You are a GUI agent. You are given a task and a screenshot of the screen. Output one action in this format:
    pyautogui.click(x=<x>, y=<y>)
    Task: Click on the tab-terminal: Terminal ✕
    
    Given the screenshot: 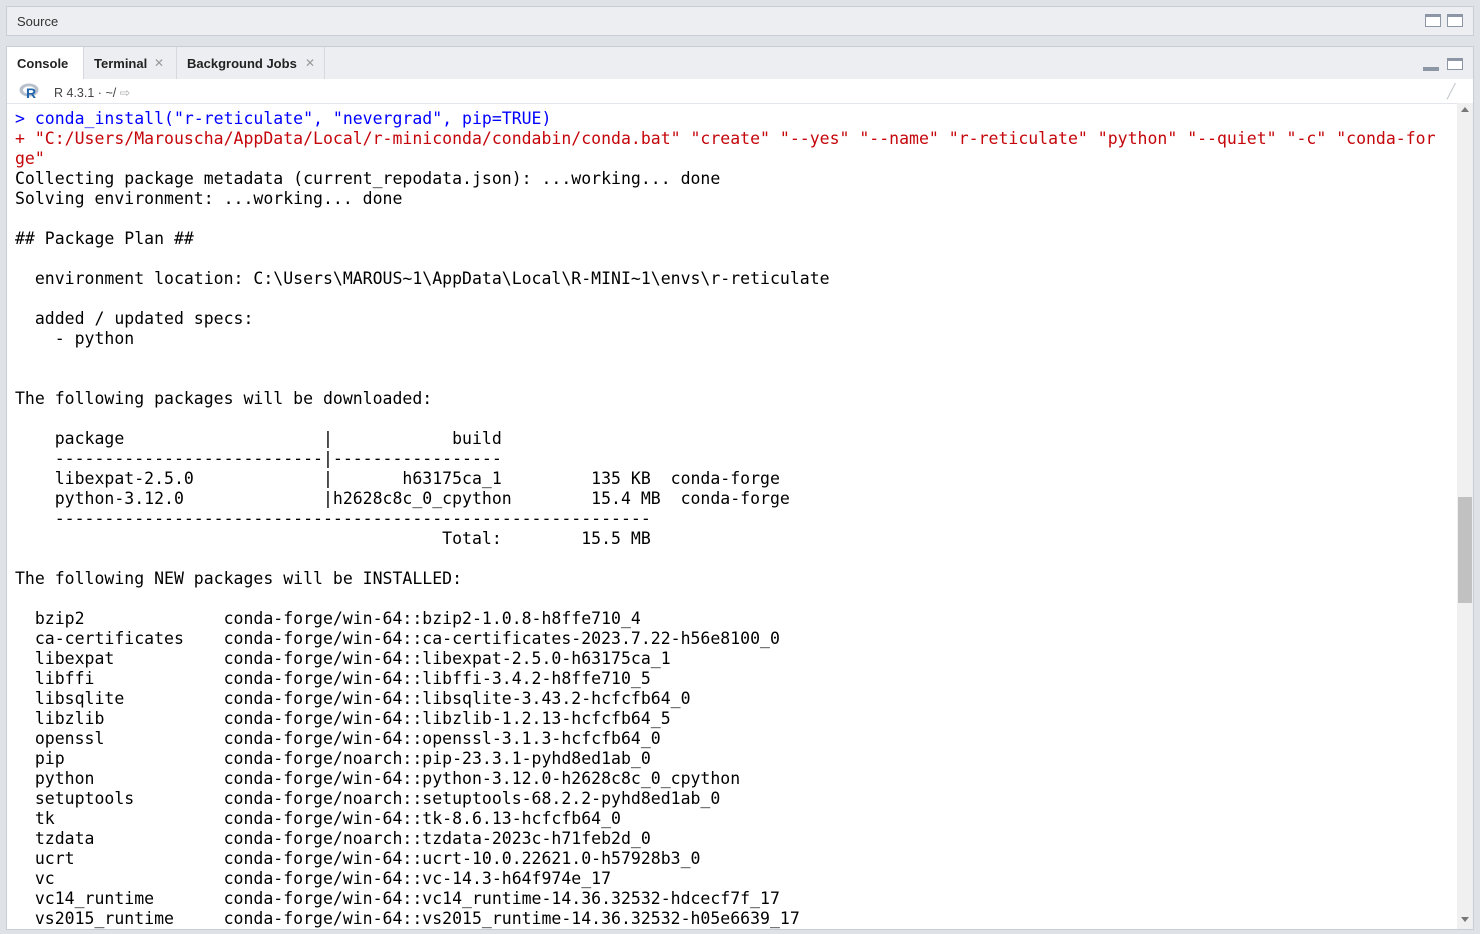 What is the action you would take?
    pyautogui.click(x=130, y=63)
    